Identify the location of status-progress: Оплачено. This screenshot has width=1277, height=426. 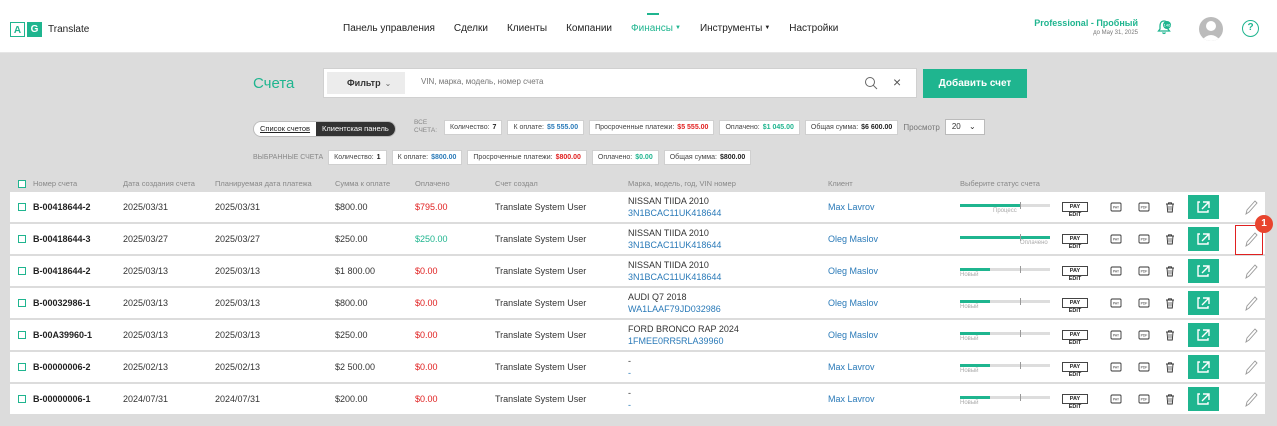
(1005, 240).